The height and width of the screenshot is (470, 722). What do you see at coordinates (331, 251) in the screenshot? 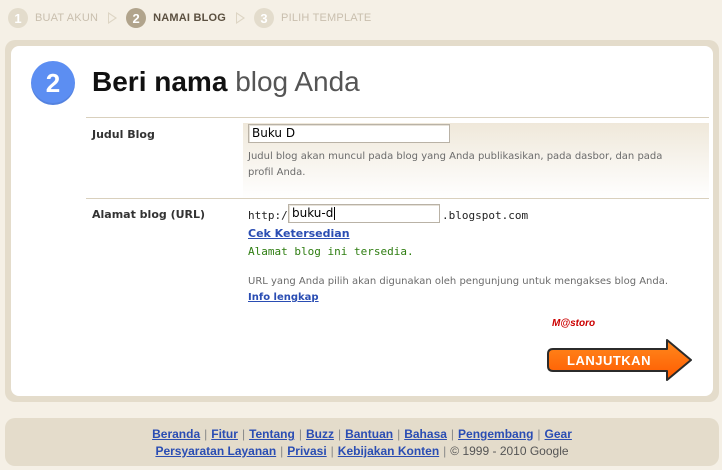
I see `availability-status: Alamat blog ini tersedia.` at bounding box center [331, 251].